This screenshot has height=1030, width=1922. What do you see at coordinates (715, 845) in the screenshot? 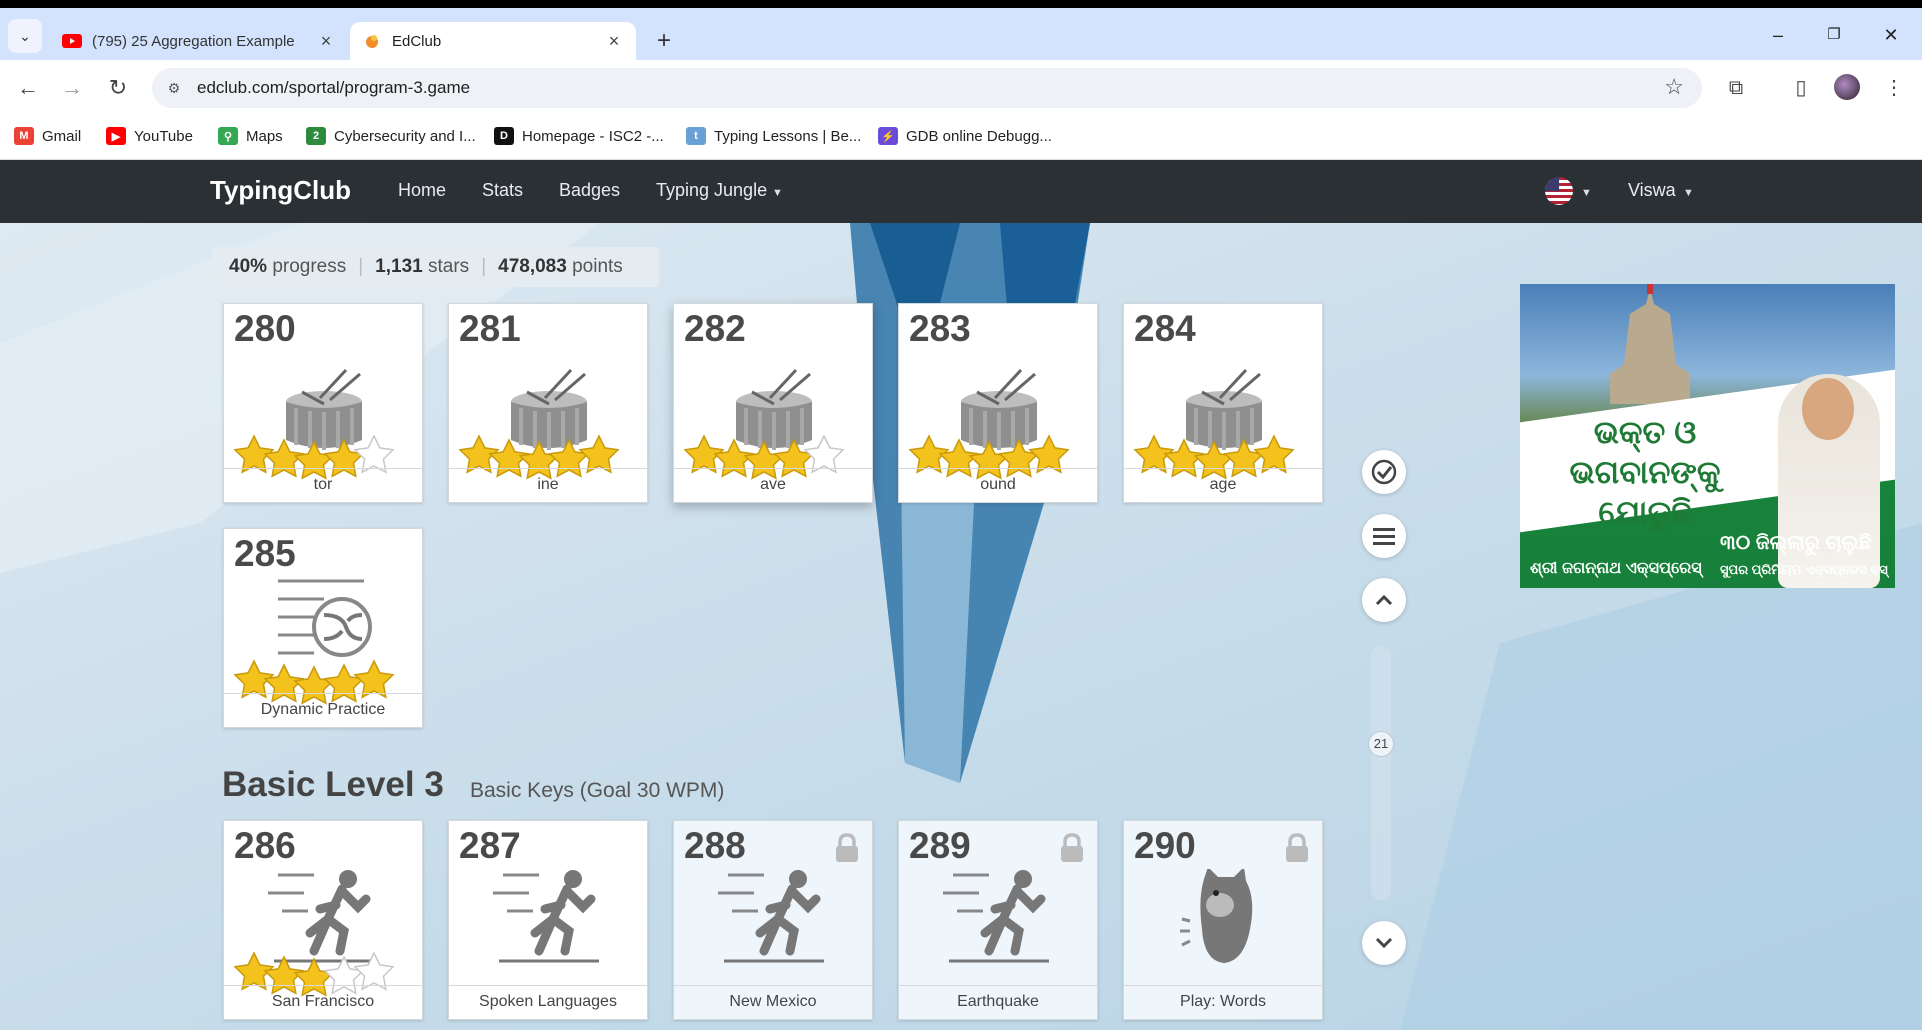
I see `lesson-number: 288` at bounding box center [715, 845].